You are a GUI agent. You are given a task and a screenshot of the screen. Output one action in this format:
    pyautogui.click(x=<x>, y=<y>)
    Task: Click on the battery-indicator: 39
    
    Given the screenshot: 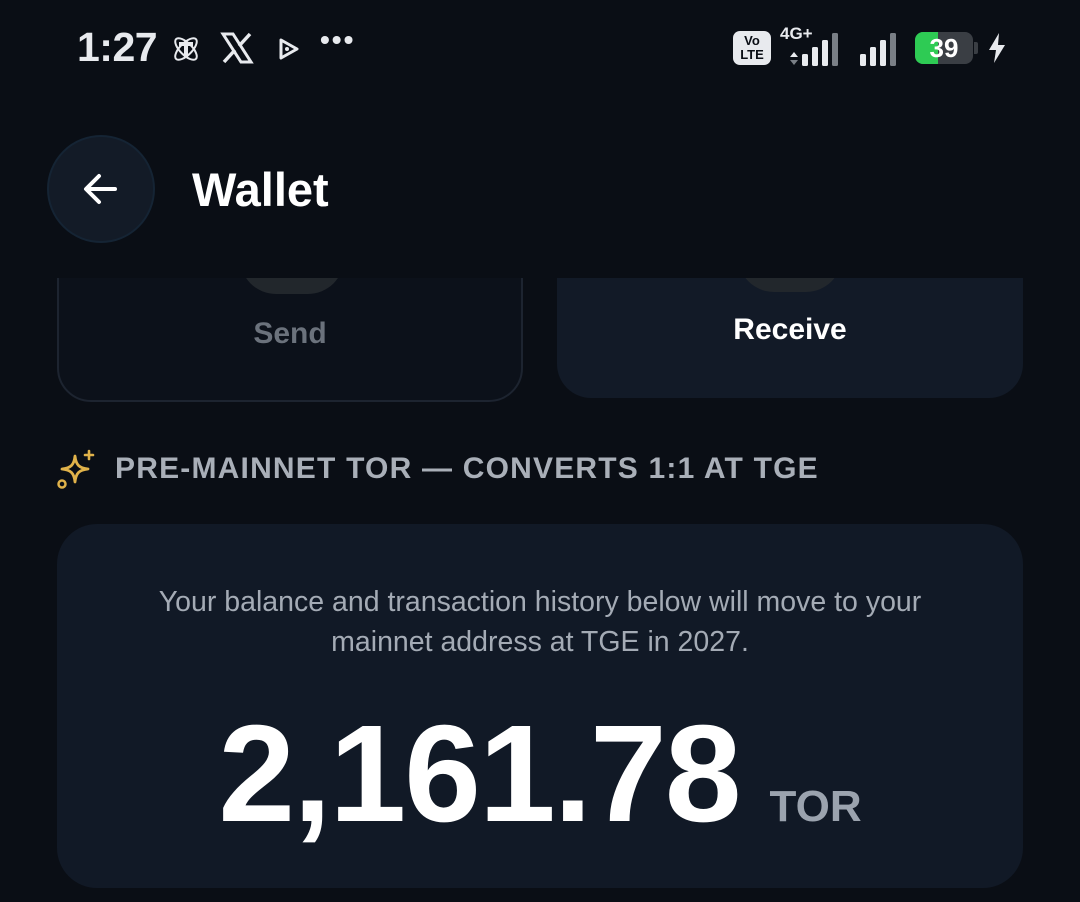 What is the action you would take?
    pyautogui.click(x=947, y=48)
    